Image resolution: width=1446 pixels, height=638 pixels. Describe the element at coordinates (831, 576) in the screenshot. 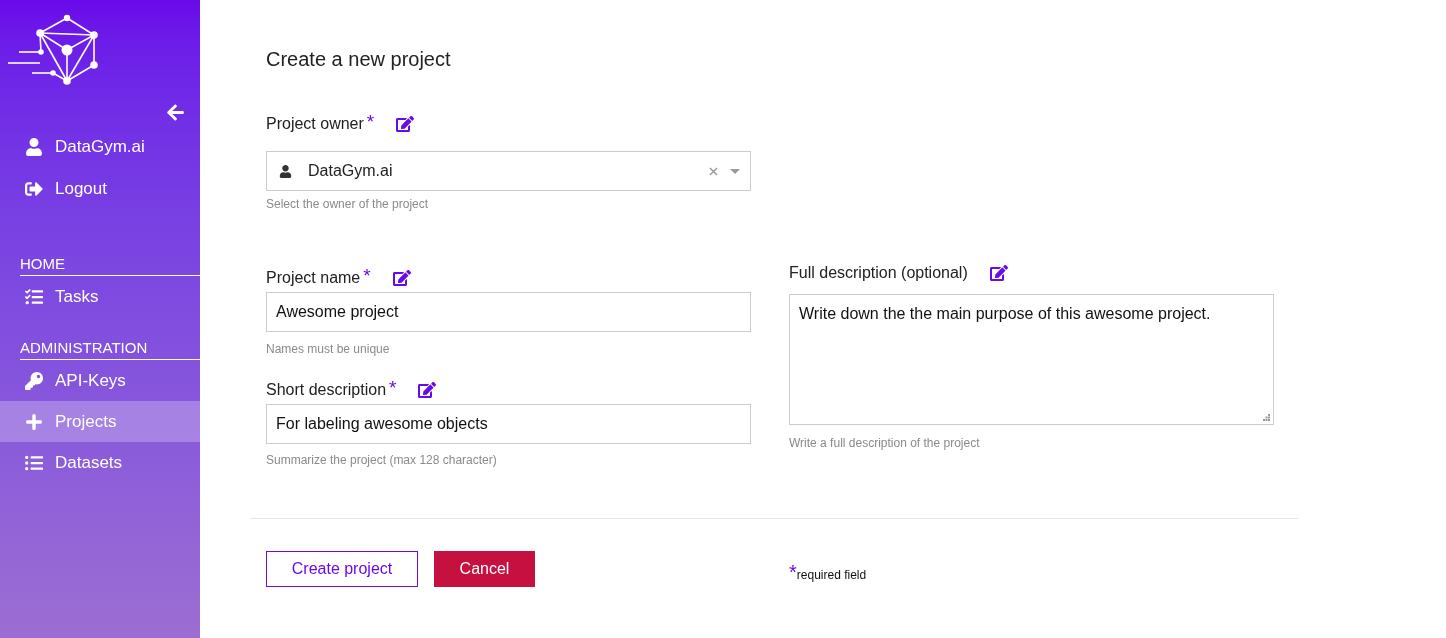

I see `required-note: required field` at that location.